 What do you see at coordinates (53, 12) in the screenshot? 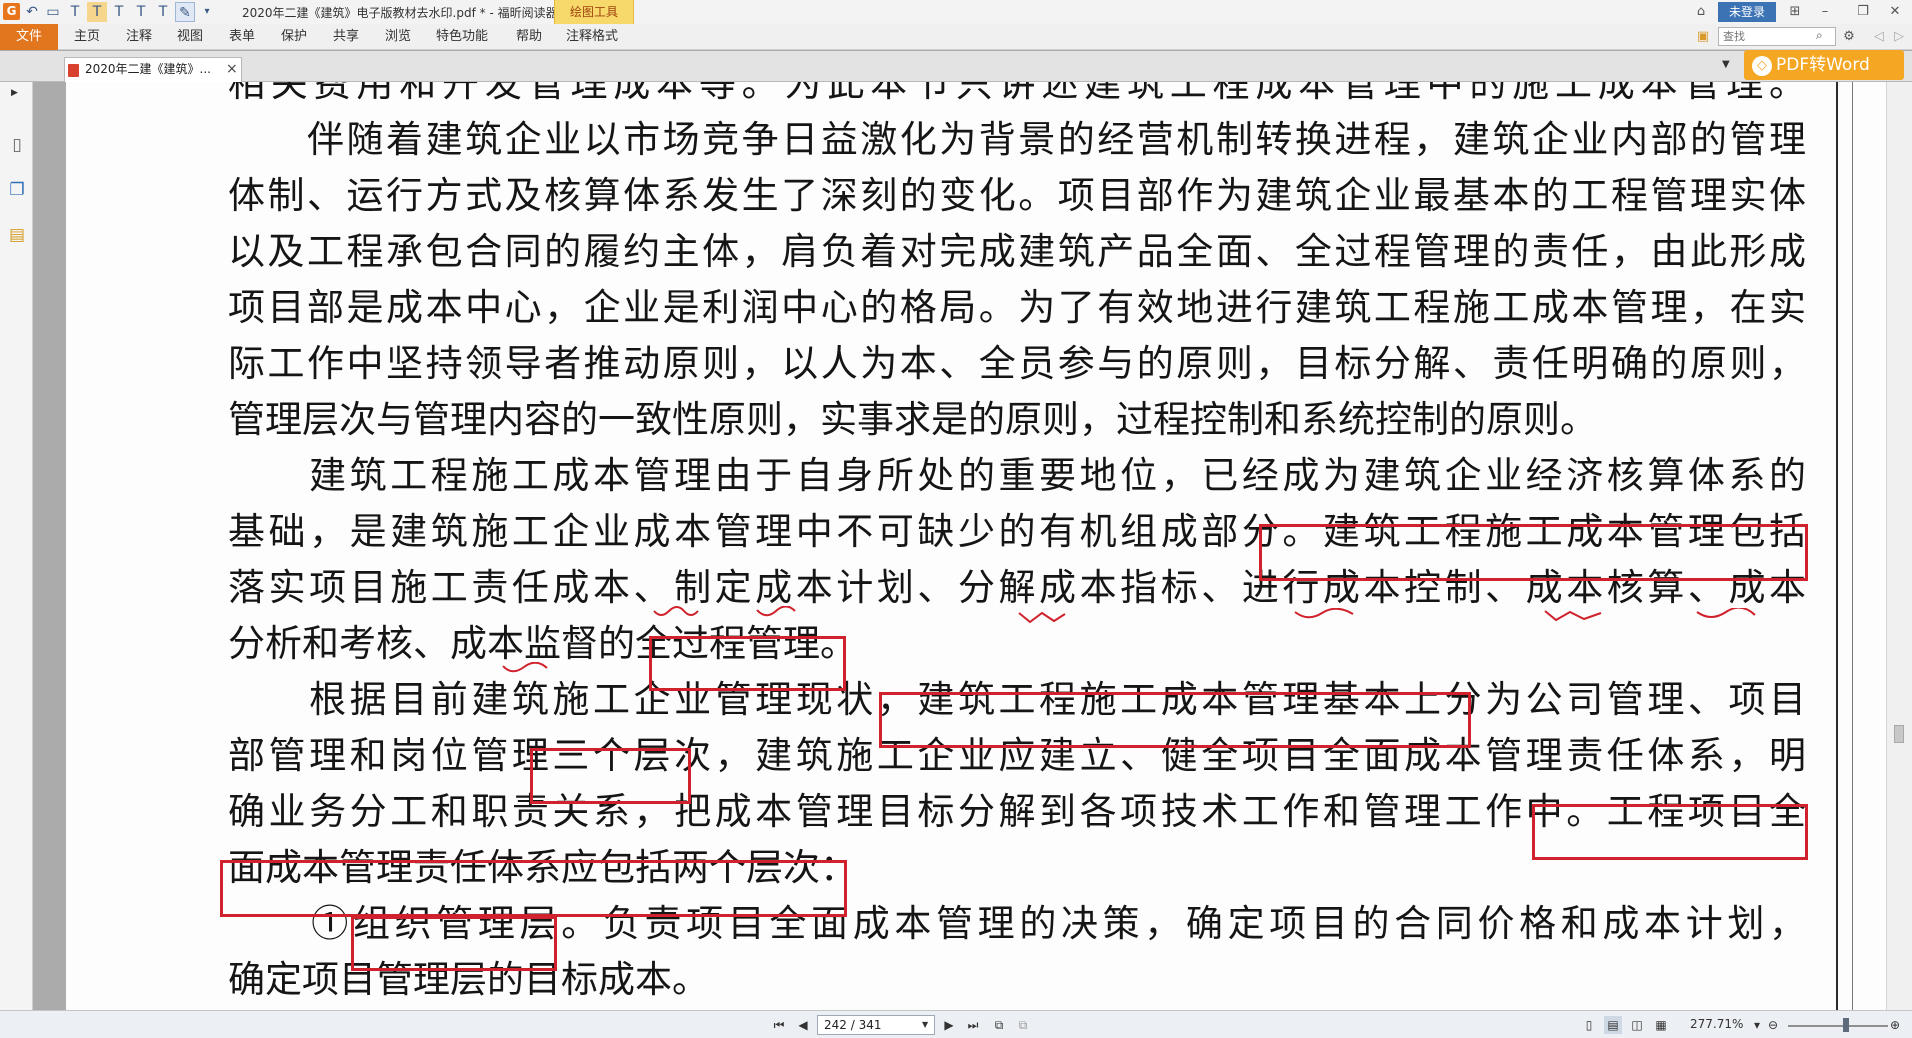
I see `rectangle-tool-icon: ▭` at bounding box center [53, 12].